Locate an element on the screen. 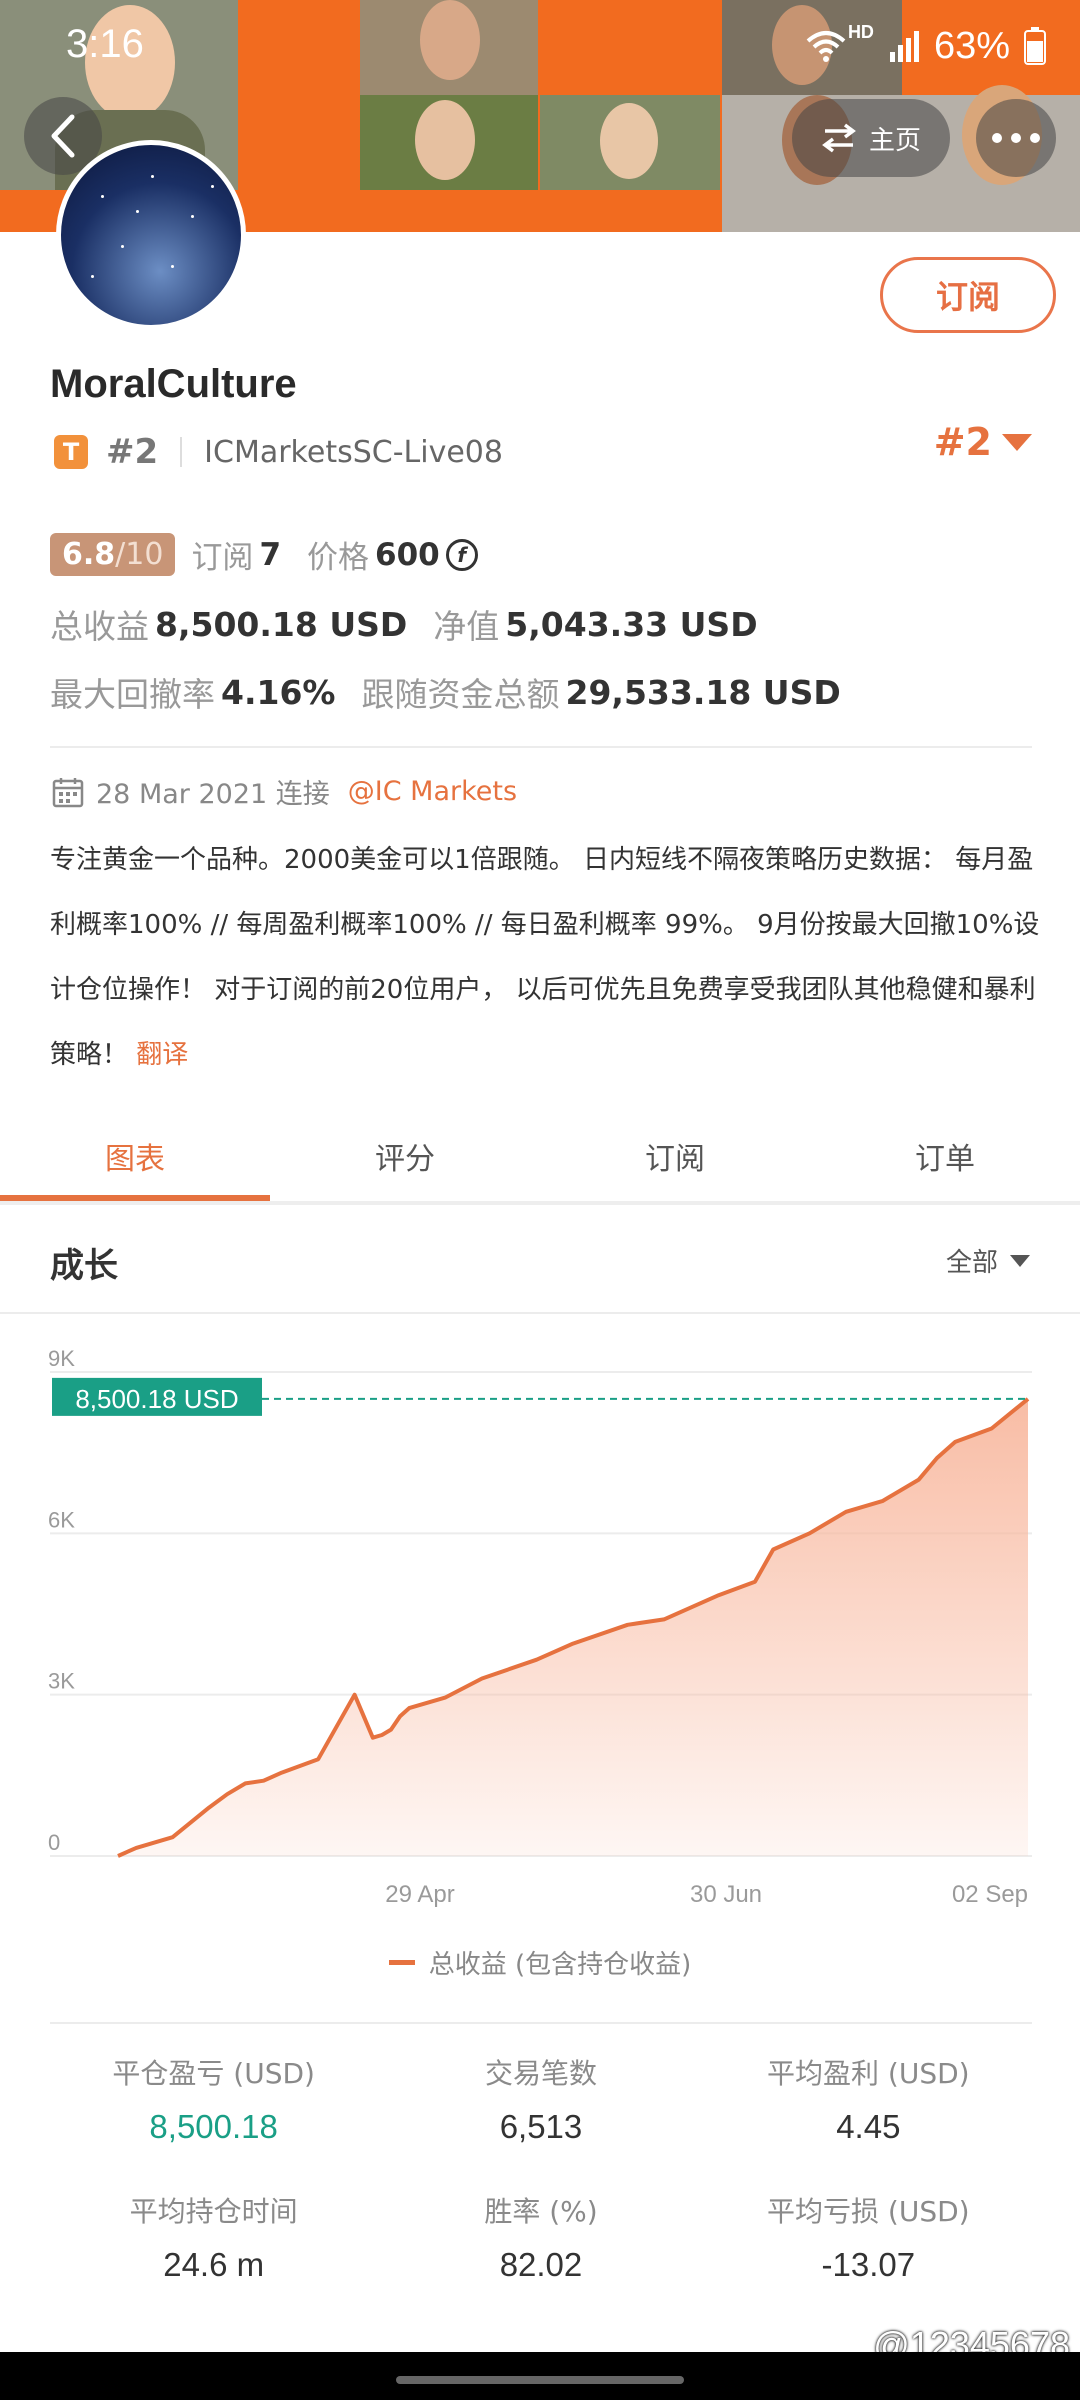 This screenshot has height=2400, width=1080. status-icons: HD 63% is located at coordinates (926, 46).